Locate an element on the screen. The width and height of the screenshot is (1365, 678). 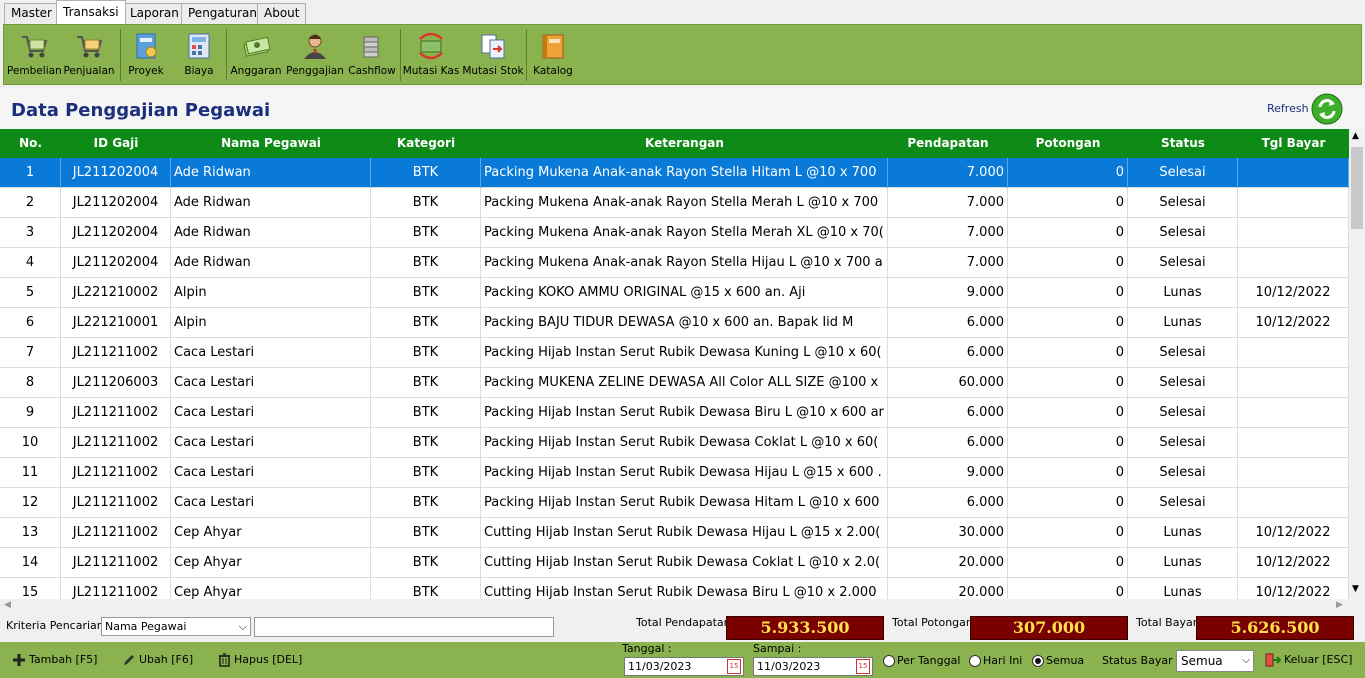
col-no-cell: 9 is located at coordinates (30, 413).